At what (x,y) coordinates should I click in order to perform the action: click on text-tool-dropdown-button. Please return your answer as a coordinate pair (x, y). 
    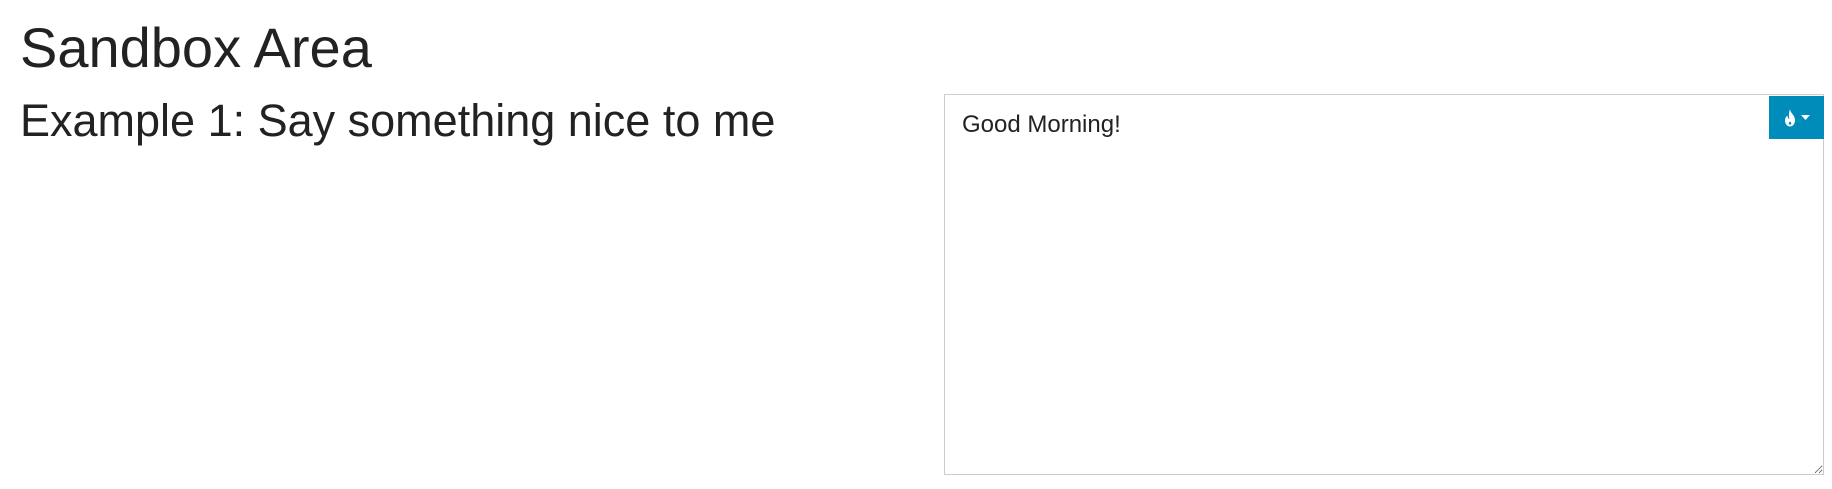
    Looking at the image, I should click on (1796, 117).